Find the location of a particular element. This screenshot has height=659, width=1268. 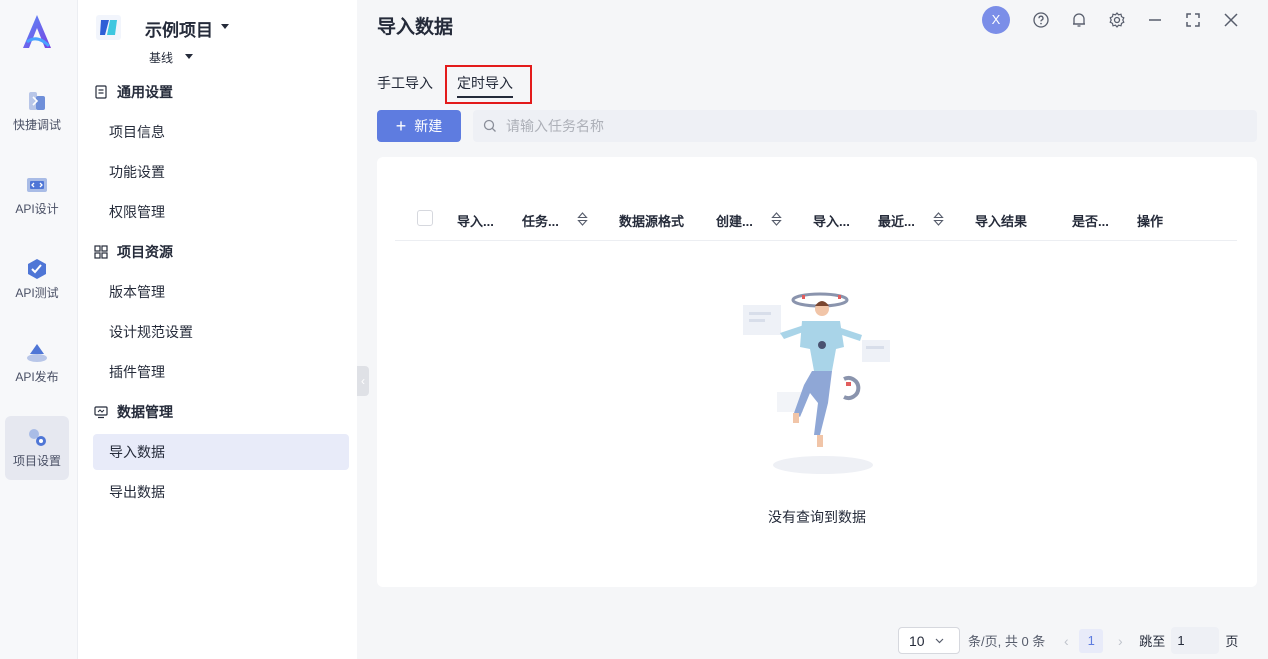

api-design-icon is located at coordinates (37, 185).